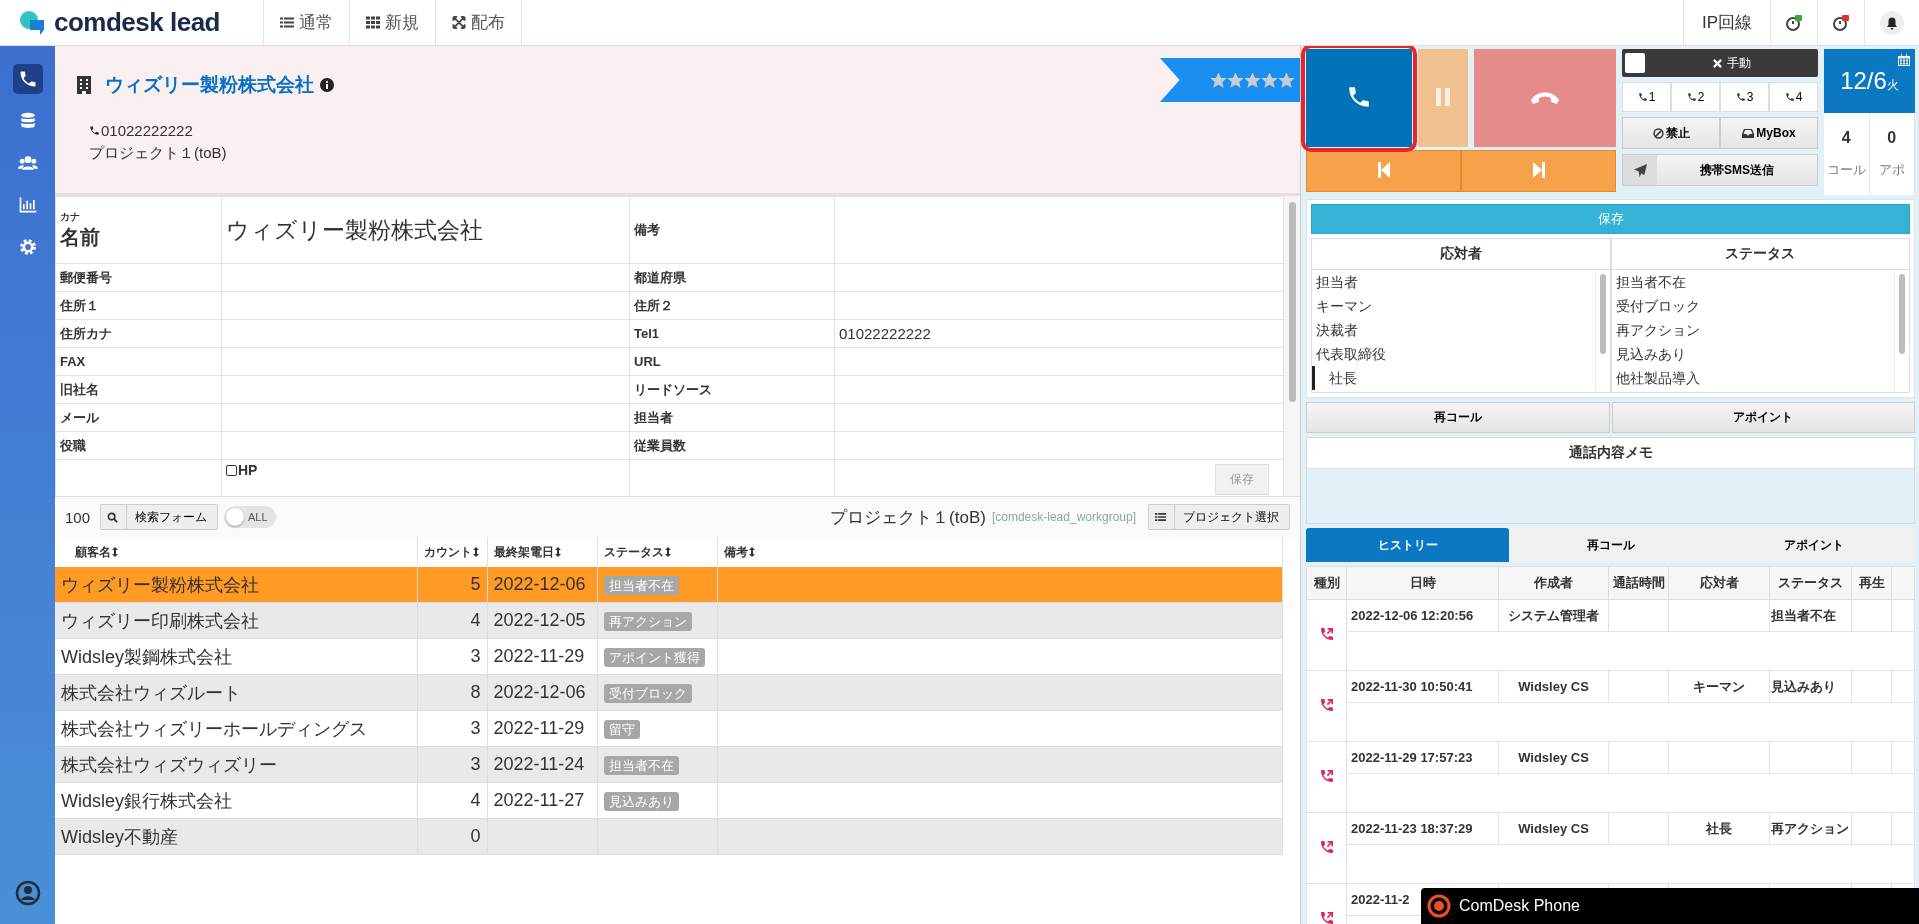  What do you see at coordinates (1763, 417) in the screenshot?
I see `action-button: アポイント` at bounding box center [1763, 417].